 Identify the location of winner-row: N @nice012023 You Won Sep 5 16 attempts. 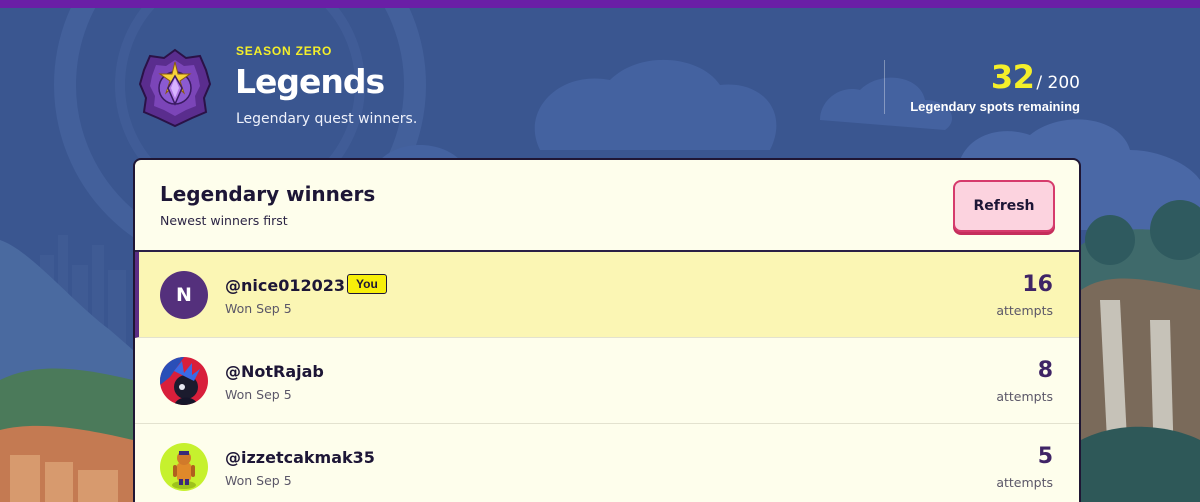
(607, 295).